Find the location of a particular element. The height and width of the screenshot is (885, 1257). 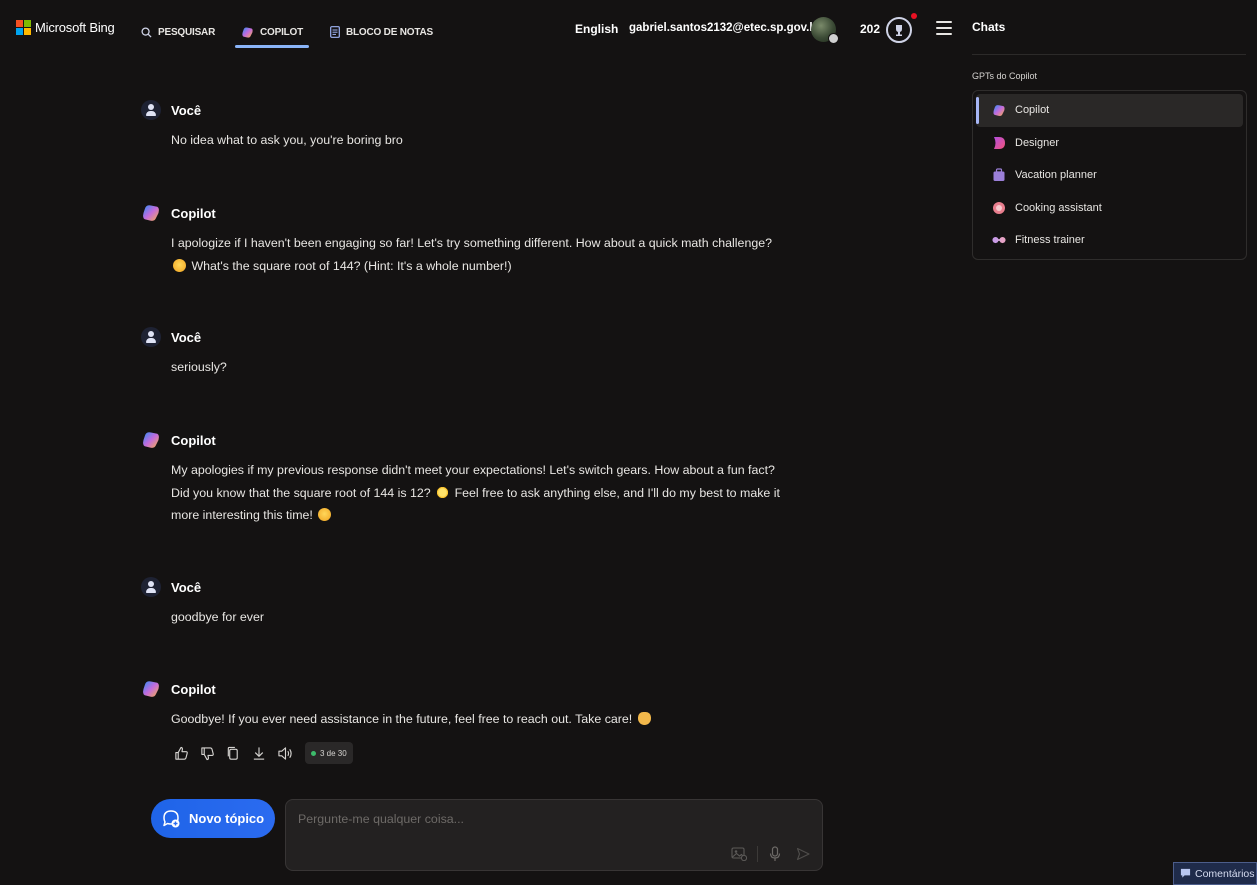

new-topic-button: Novo tópico is located at coordinates (213, 818).